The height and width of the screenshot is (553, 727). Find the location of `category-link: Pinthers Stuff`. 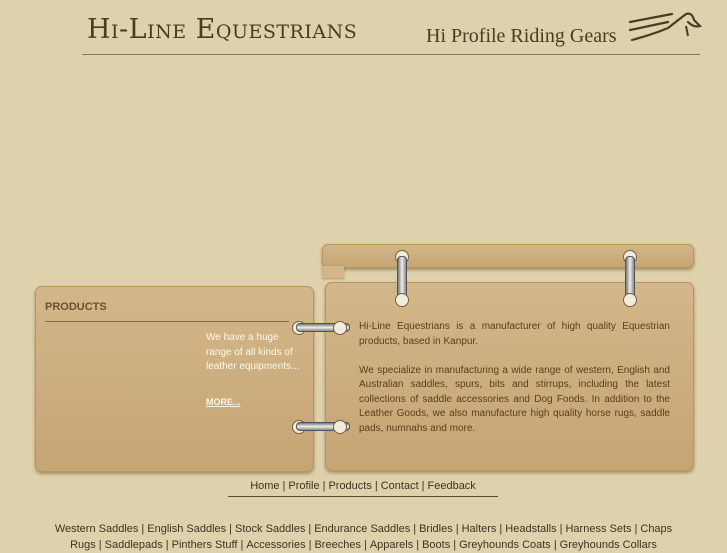

category-link: Pinthers Stuff is located at coordinates (205, 545).